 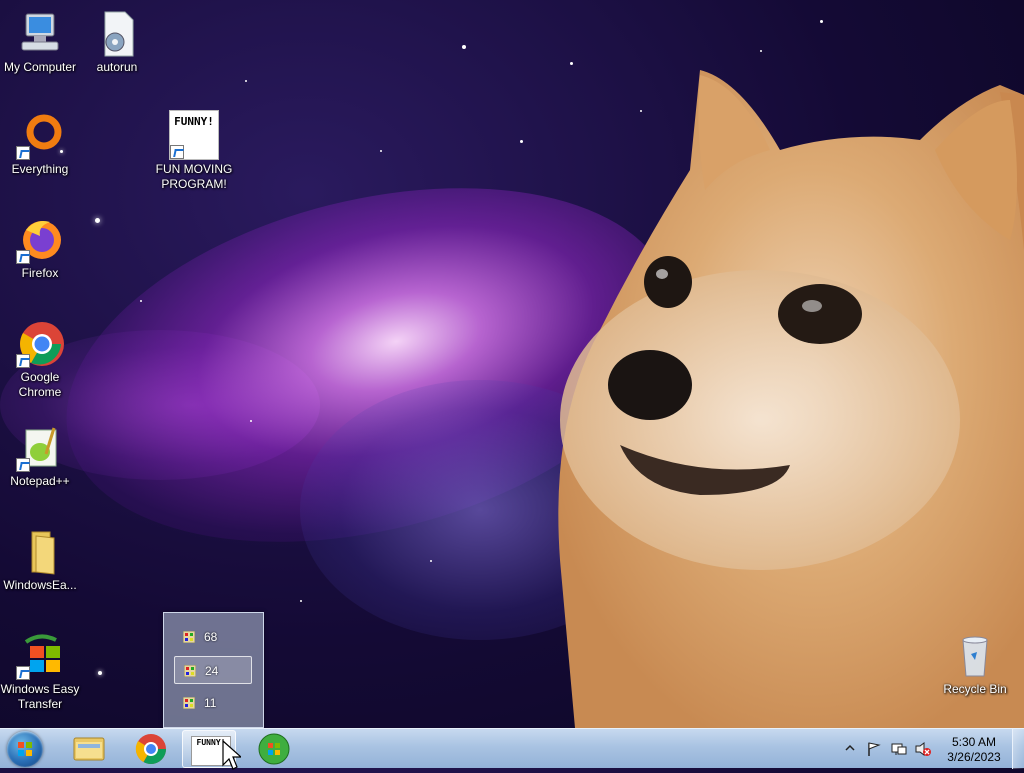 What do you see at coordinates (975, 689) in the screenshot?
I see `desktop-icon-label: Recycle Bin` at bounding box center [975, 689].